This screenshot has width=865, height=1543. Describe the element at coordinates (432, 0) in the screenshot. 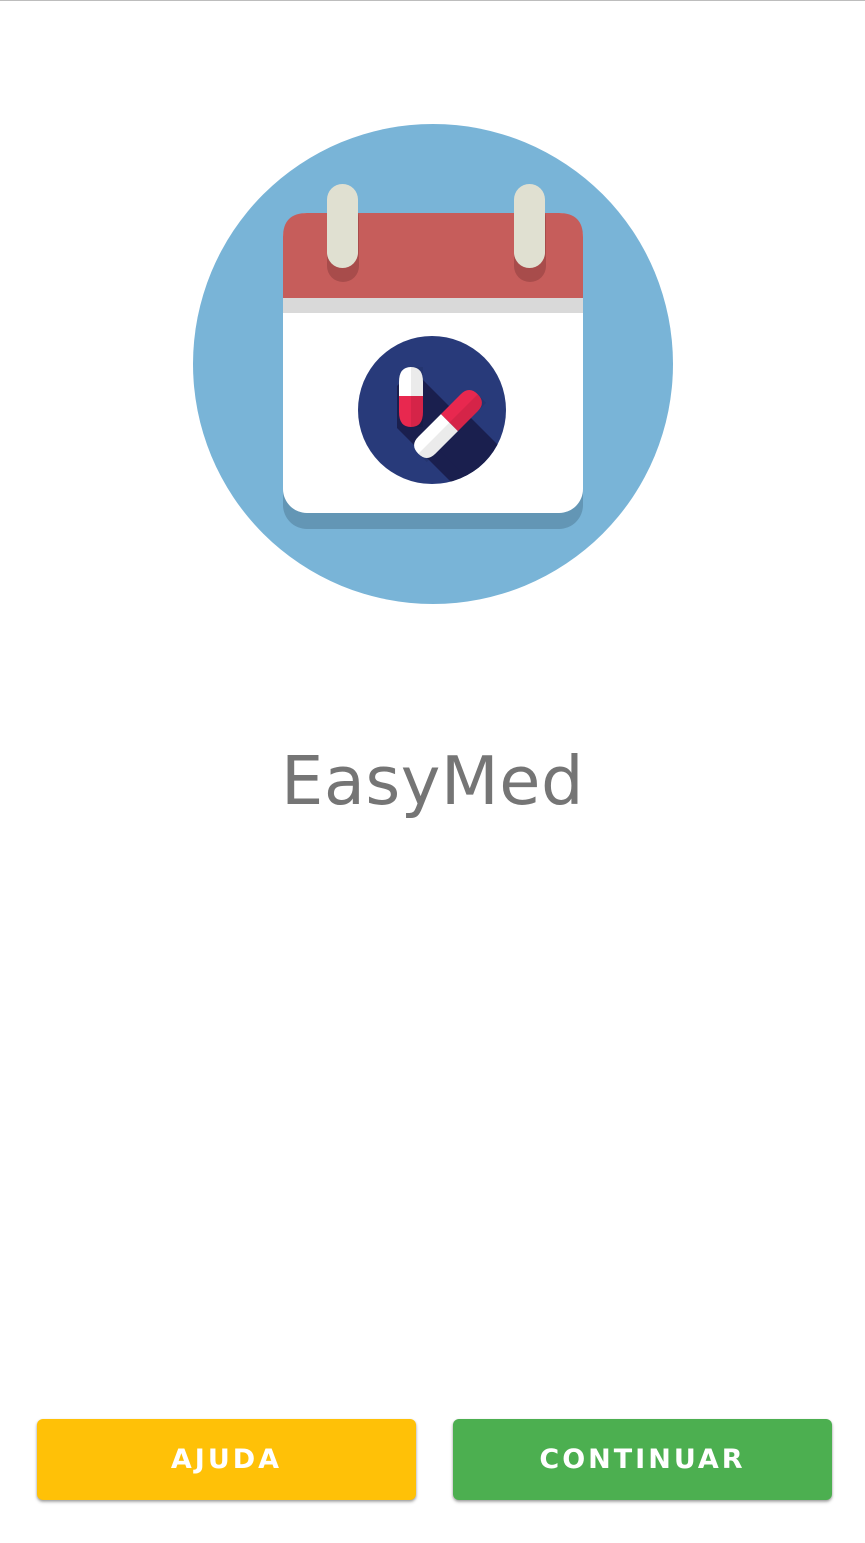

I see `status-divider` at that location.